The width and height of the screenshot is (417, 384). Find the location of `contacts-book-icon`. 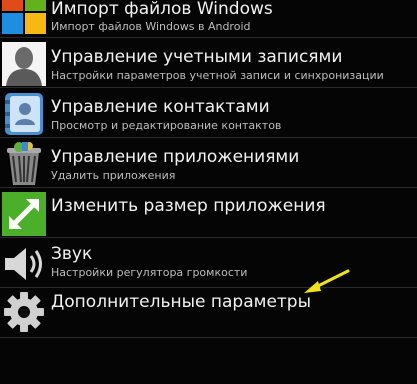

contacts-book-icon is located at coordinates (24, 114).